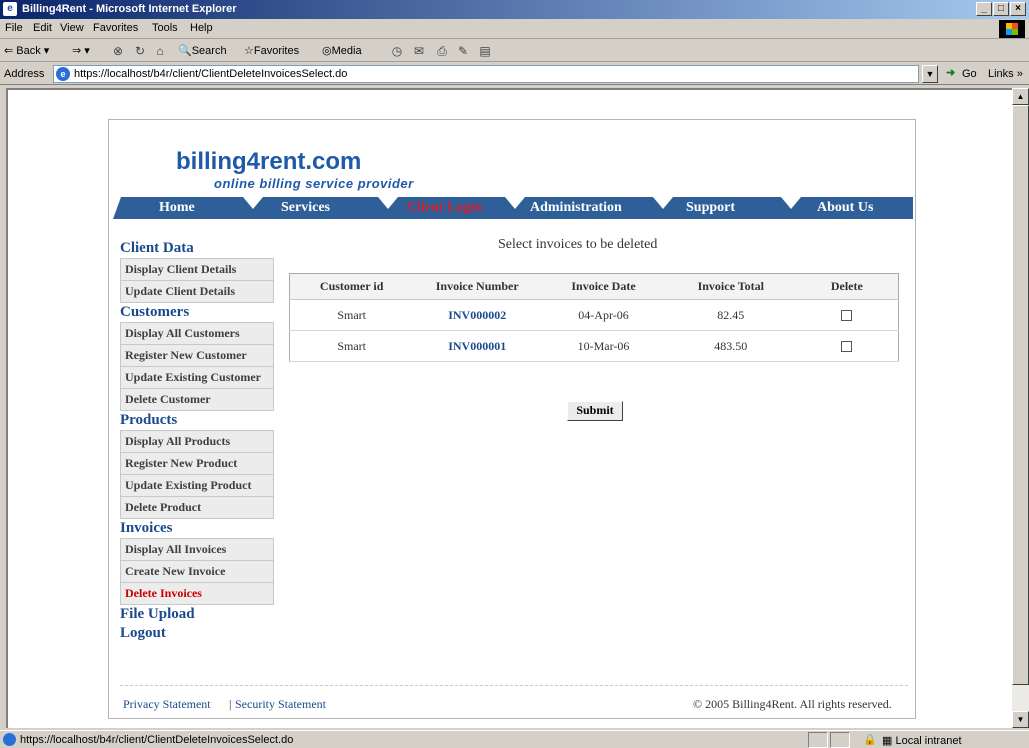 The height and width of the screenshot is (748, 1029). Describe the element at coordinates (342, 50) in the screenshot. I see `media-button: ◎Media` at that location.